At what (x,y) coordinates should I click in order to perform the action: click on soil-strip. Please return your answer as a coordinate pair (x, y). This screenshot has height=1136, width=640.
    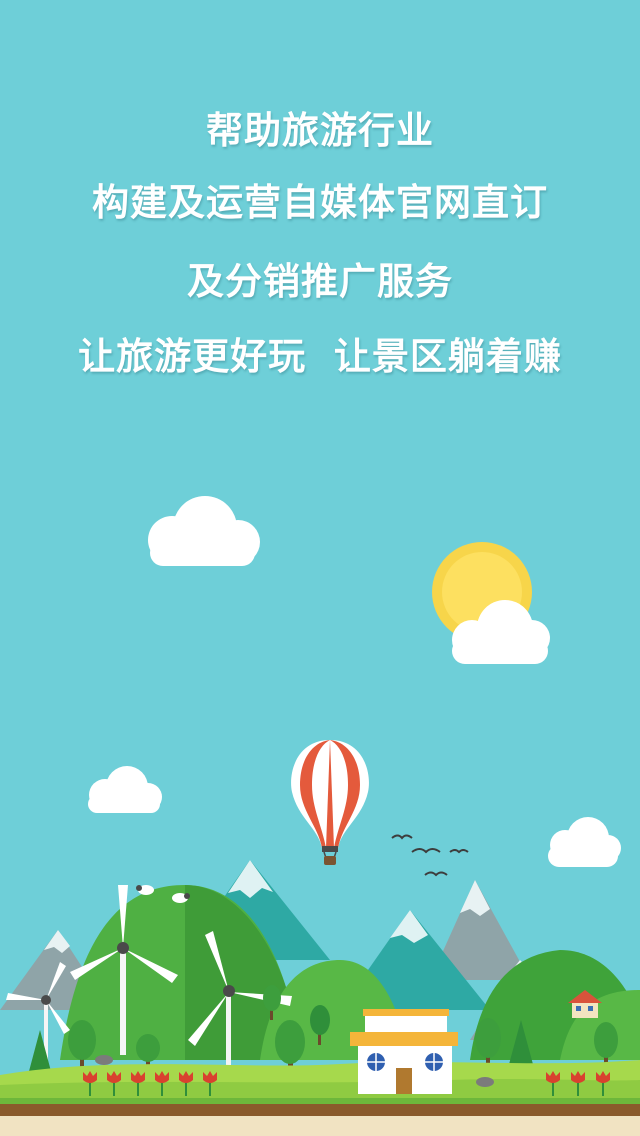
    Looking at the image, I should click on (320, 1110).